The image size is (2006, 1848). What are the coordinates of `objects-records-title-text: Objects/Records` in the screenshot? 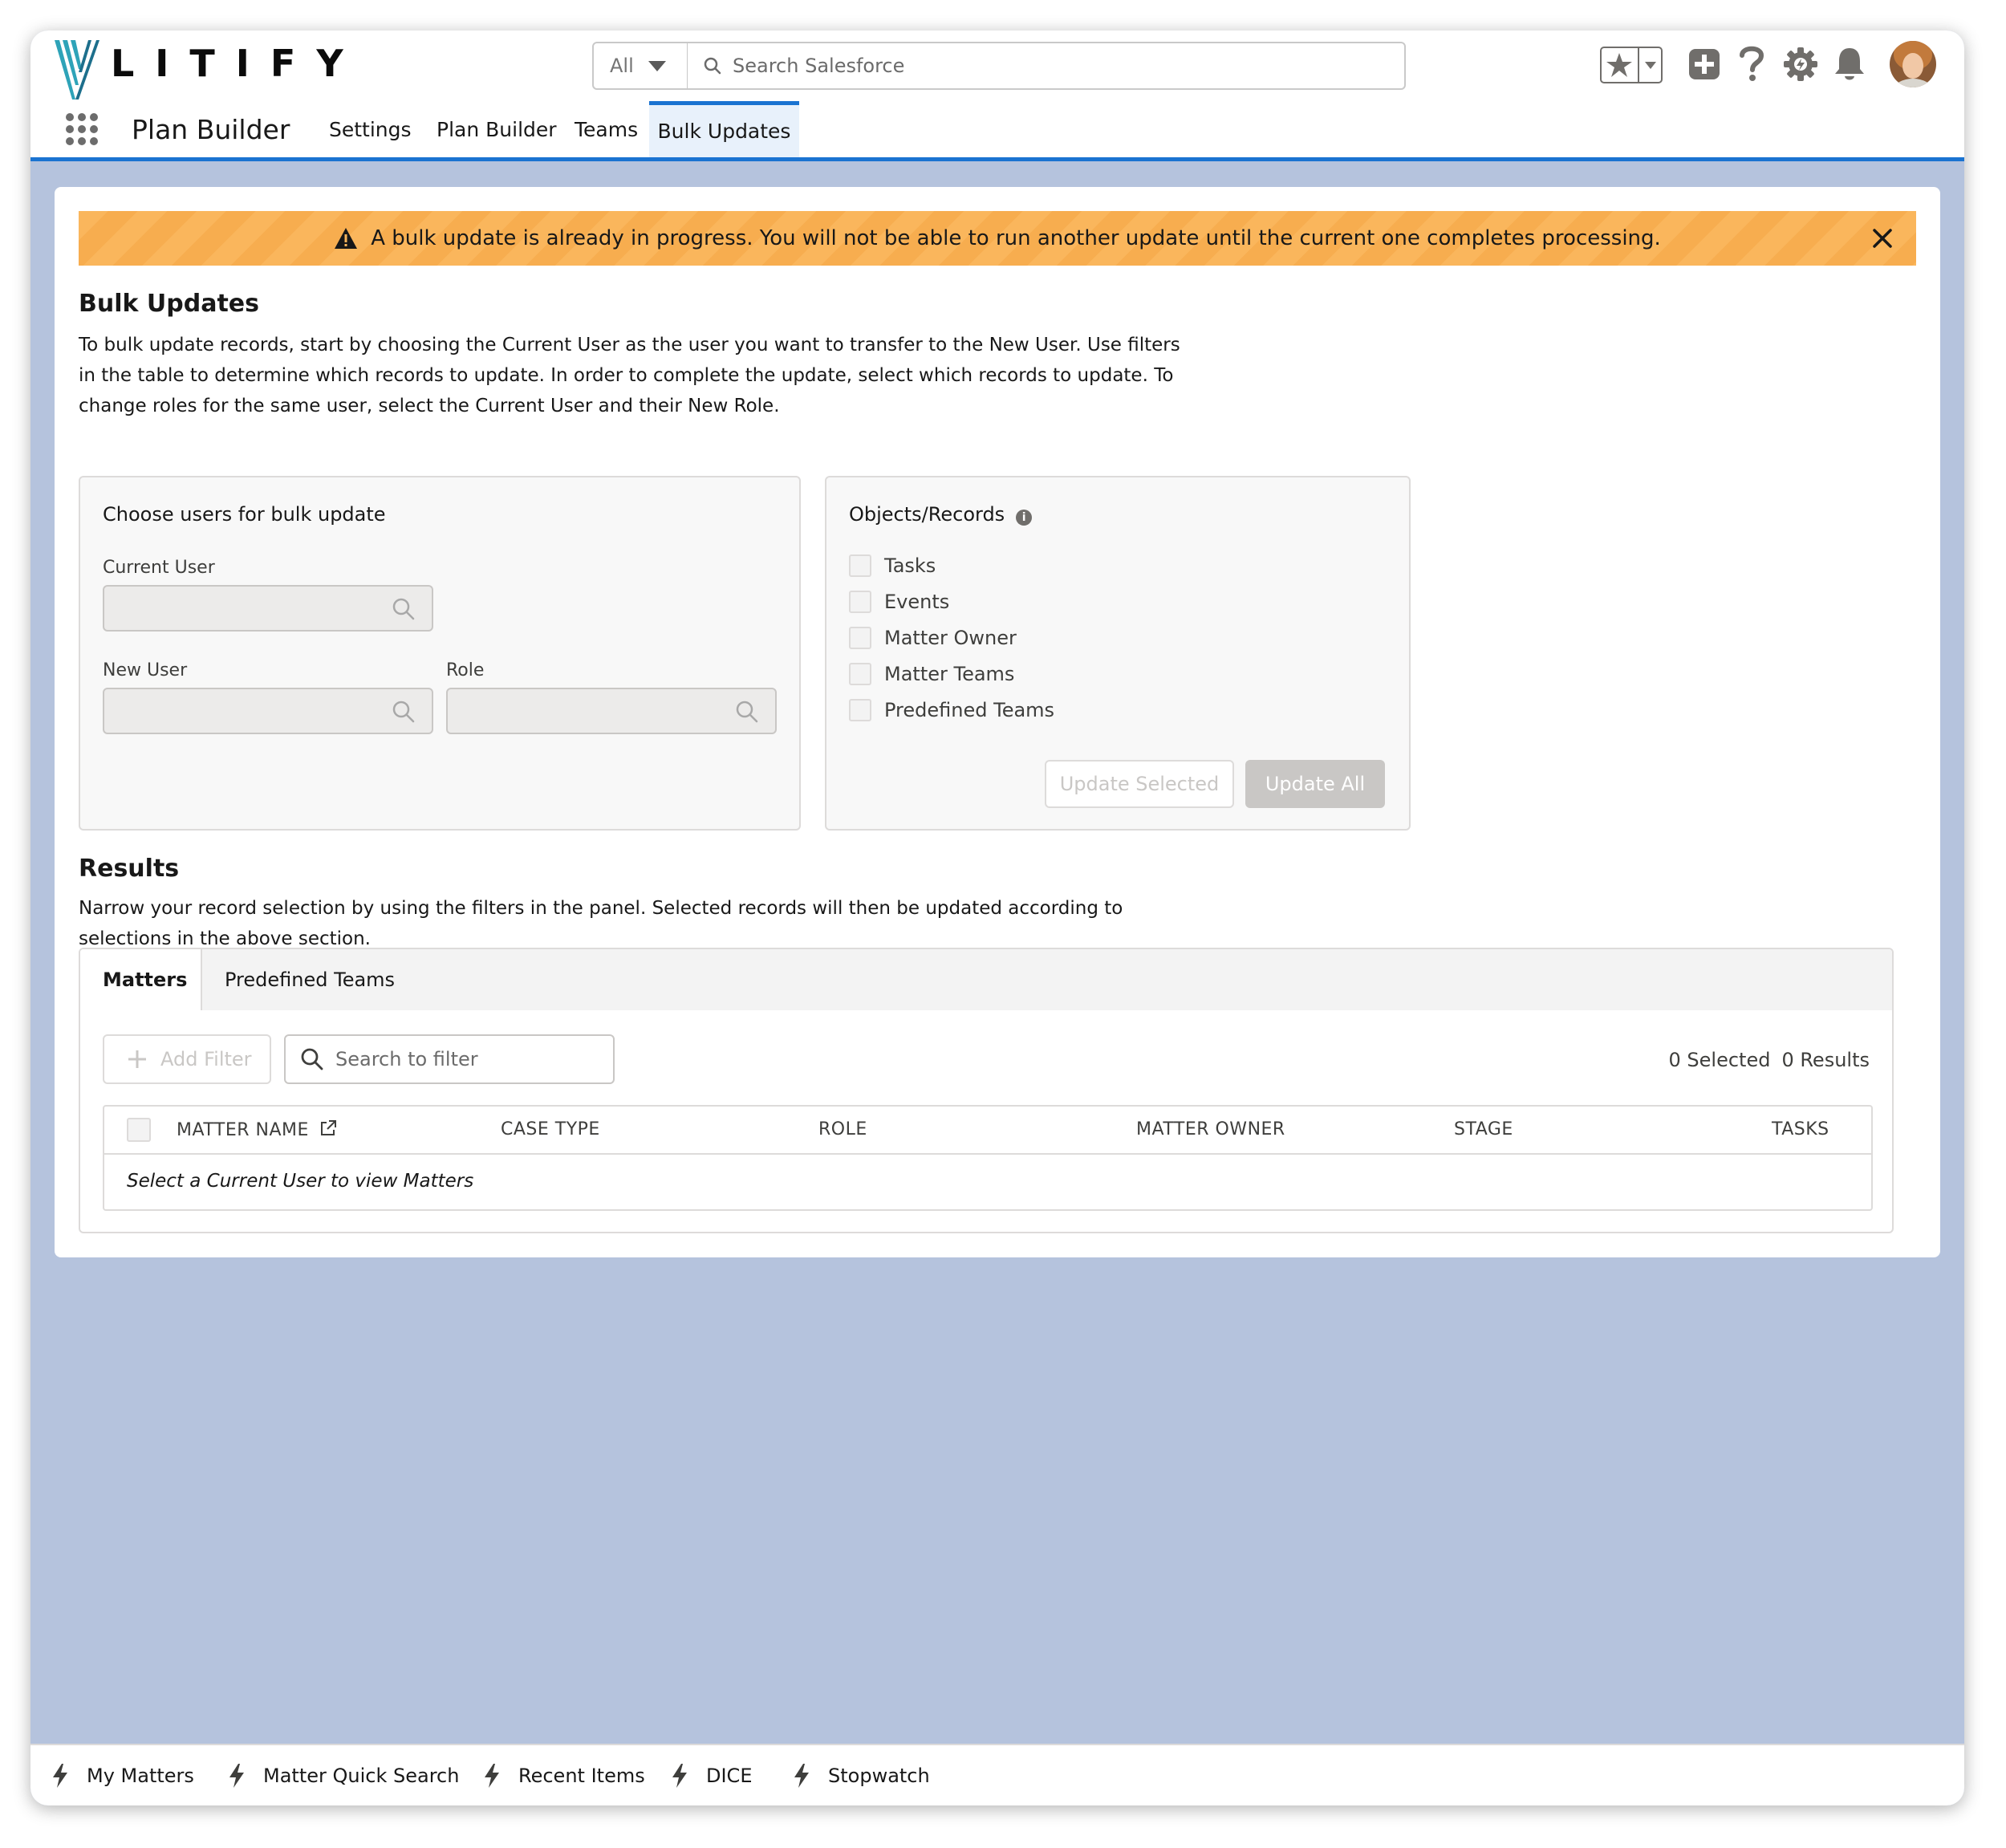 It's located at (927, 514).